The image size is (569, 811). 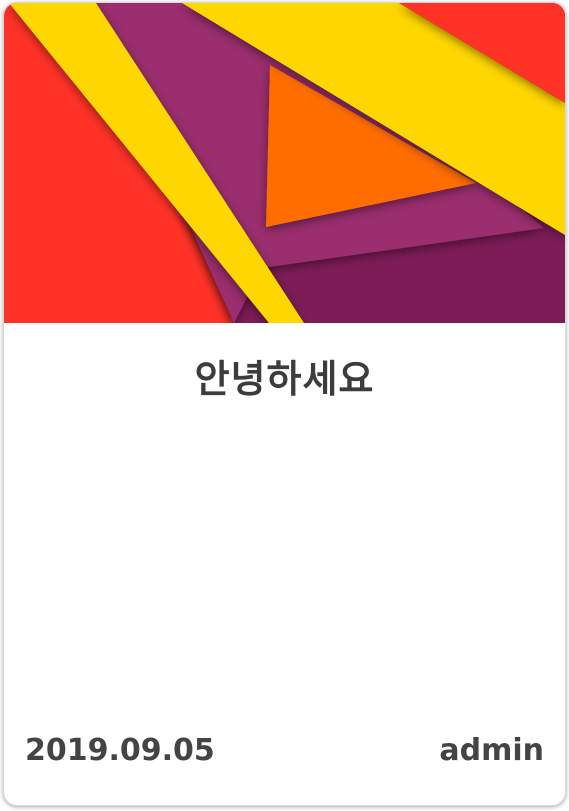 What do you see at coordinates (491, 750) in the screenshot?
I see `post-author: admin` at bounding box center [491, 750].